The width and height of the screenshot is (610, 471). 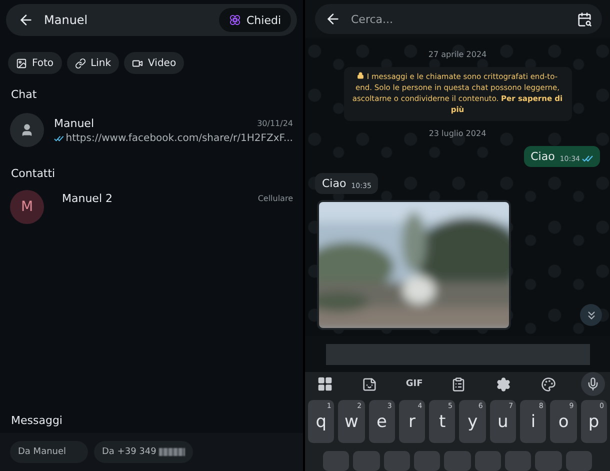 I want to click on gif-button: GIF, so click(x=414, y=384).